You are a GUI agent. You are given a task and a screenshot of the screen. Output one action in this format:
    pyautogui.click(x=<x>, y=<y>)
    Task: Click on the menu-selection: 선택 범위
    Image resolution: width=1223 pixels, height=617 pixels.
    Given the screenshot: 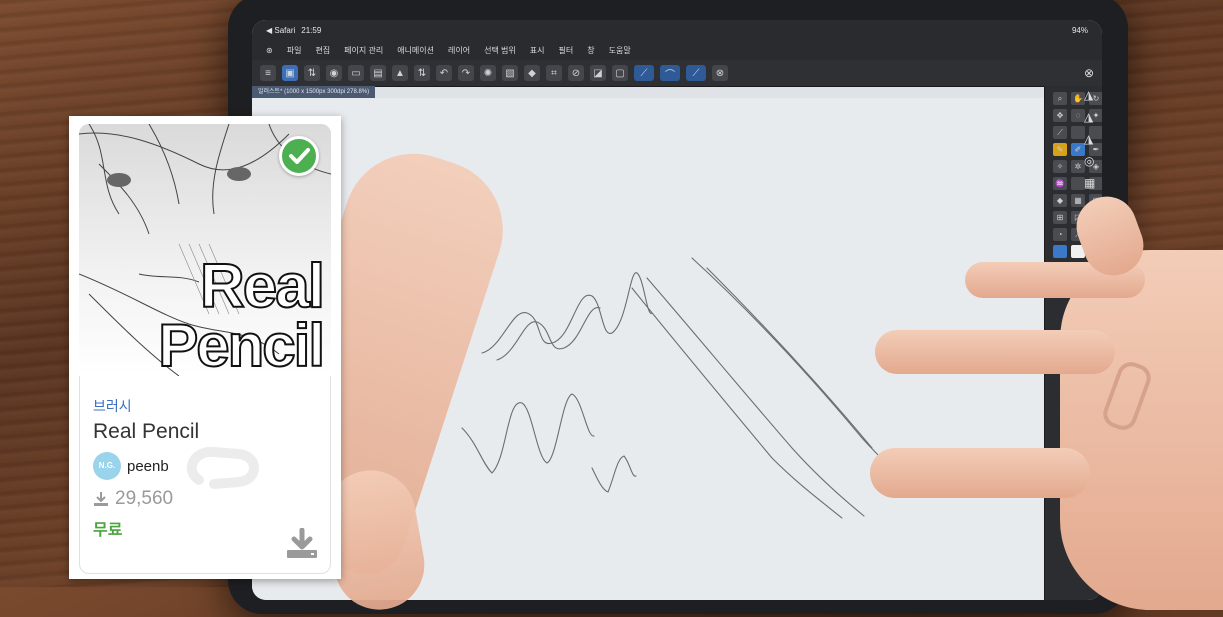 What is the action you would take?
    pyautogui.click(x=500, y=50)
    